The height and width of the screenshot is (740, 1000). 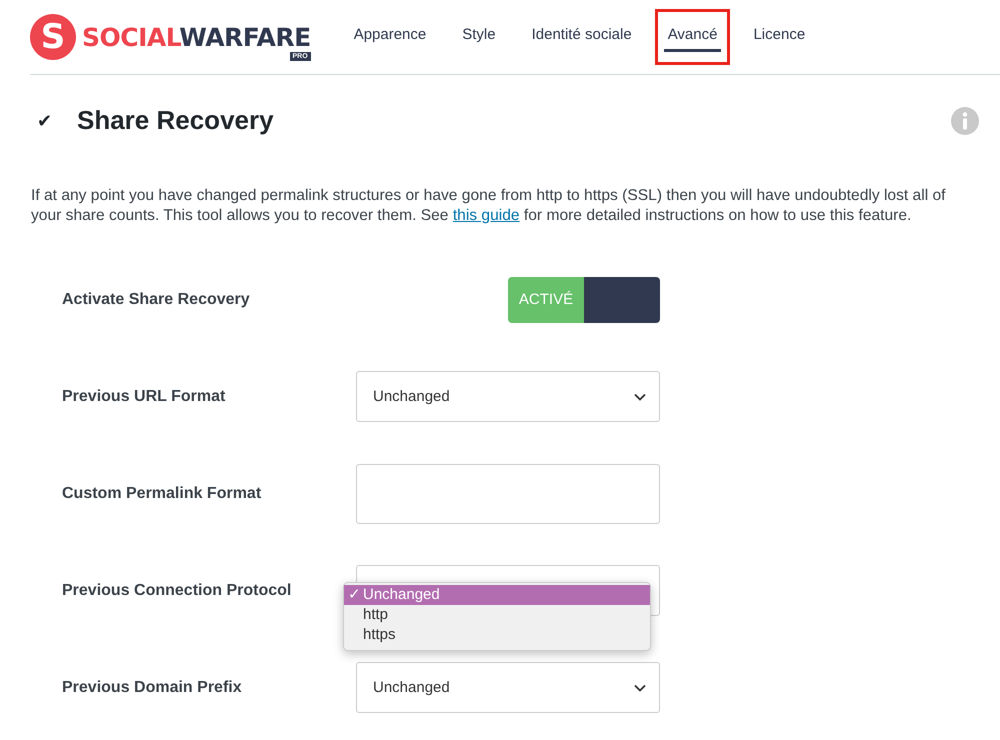 I want to click on description: If at any point you have changed permalink structures or have gone from http to https (SSL) then you will have undoubtedly lost all of your share counts. This tool allows you to recover them. See this guide for more detailed instructions on how to use this feature., so click(x=488, y=206).